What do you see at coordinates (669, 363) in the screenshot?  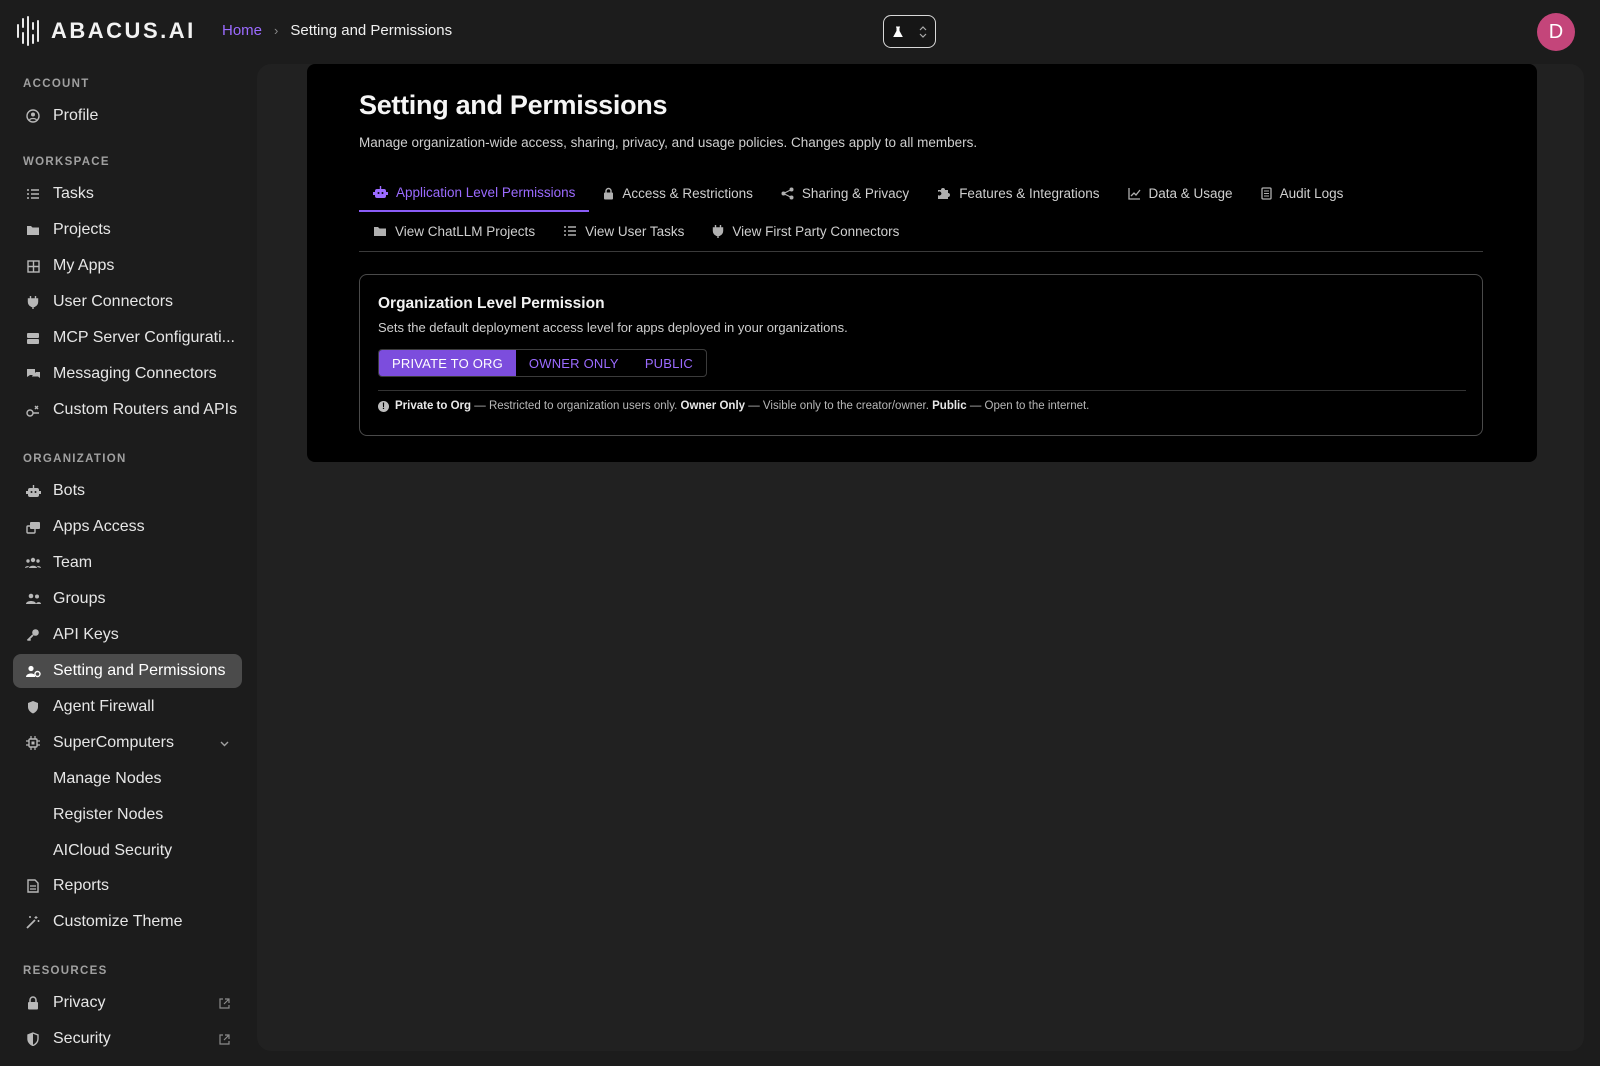 I see `option-public: PUBLIC` at bounding box center [669, 363].